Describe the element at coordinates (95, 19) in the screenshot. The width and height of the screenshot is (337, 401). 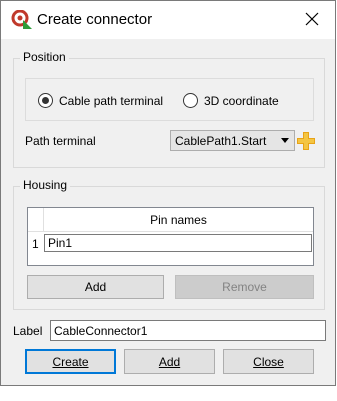
I see `window-title: Create connector` at that location.